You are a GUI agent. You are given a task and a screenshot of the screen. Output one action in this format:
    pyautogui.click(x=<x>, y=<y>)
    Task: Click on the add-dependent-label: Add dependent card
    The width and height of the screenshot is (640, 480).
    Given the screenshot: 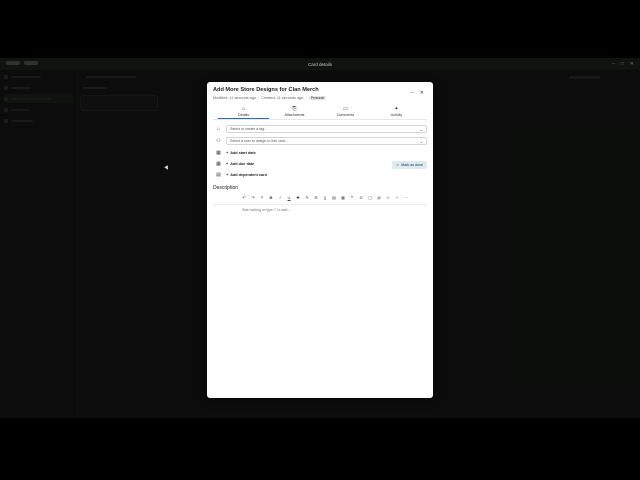 What is the action you would take?
    pyautogui.click(x=248, y=175)
    